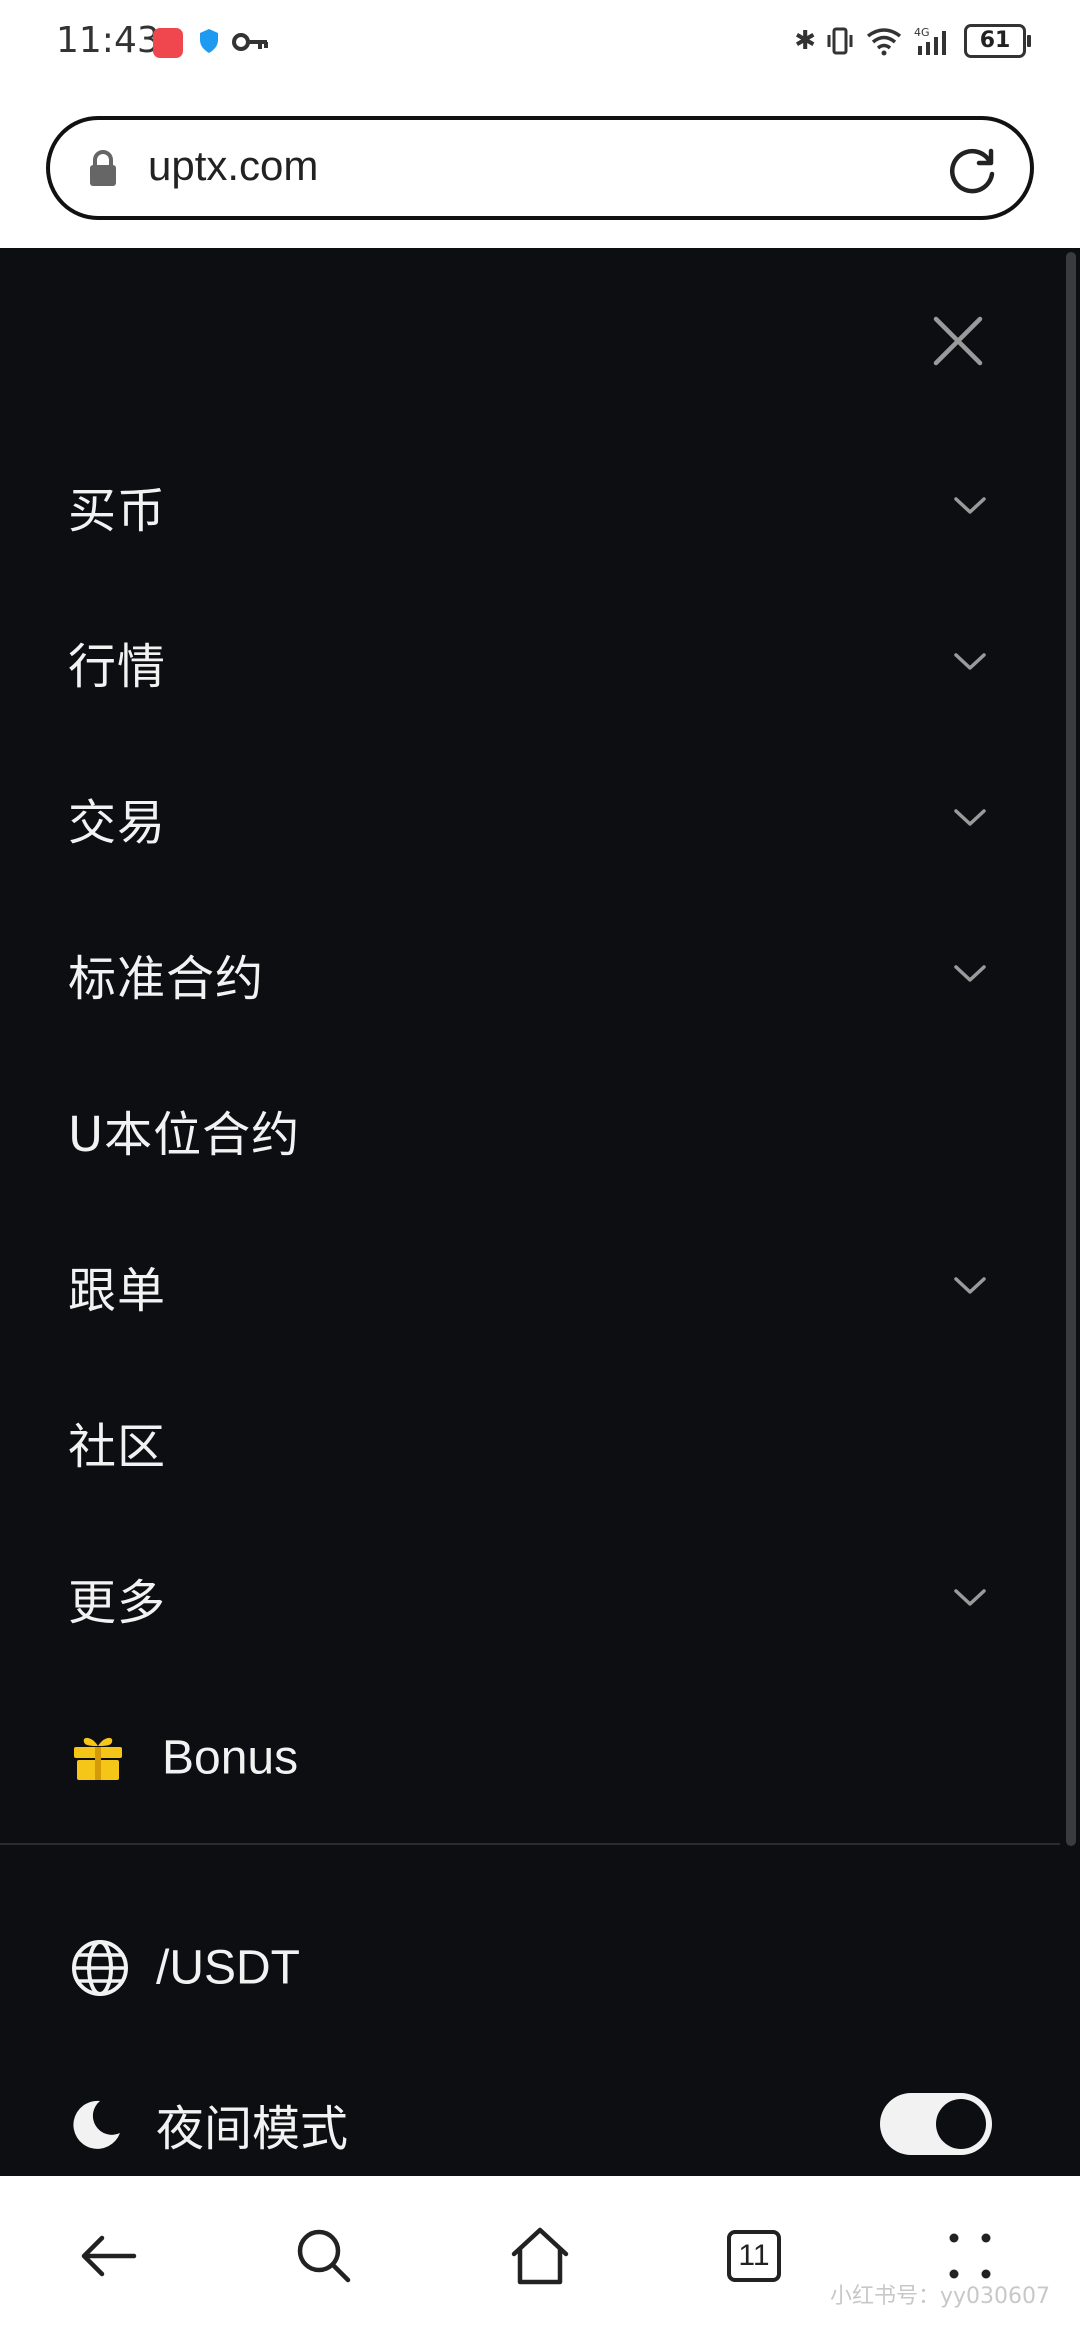  What do you see at coordinates (530, 974) in the screenshot?
I see `menu-item-standard-futures: 标准合约` at bounding box center [530, 974].